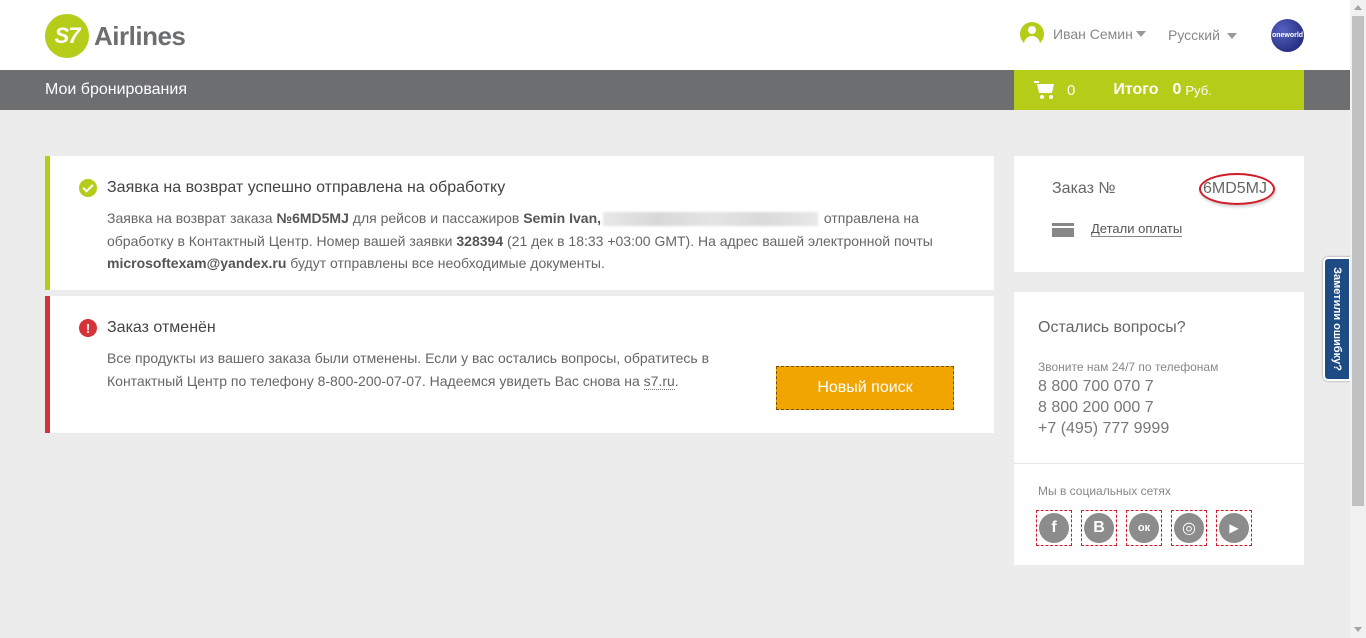 This screenshot has width=1366, height=638. I want to click on facebook-icon: f, so click(1054, 528).